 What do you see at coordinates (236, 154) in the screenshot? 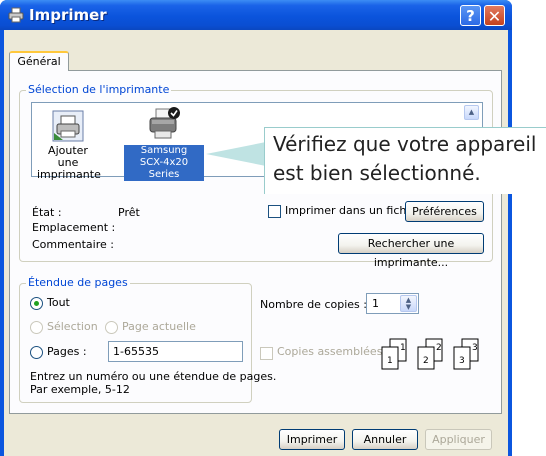
I see `callout-arrow` at bounding box center [236, 154].